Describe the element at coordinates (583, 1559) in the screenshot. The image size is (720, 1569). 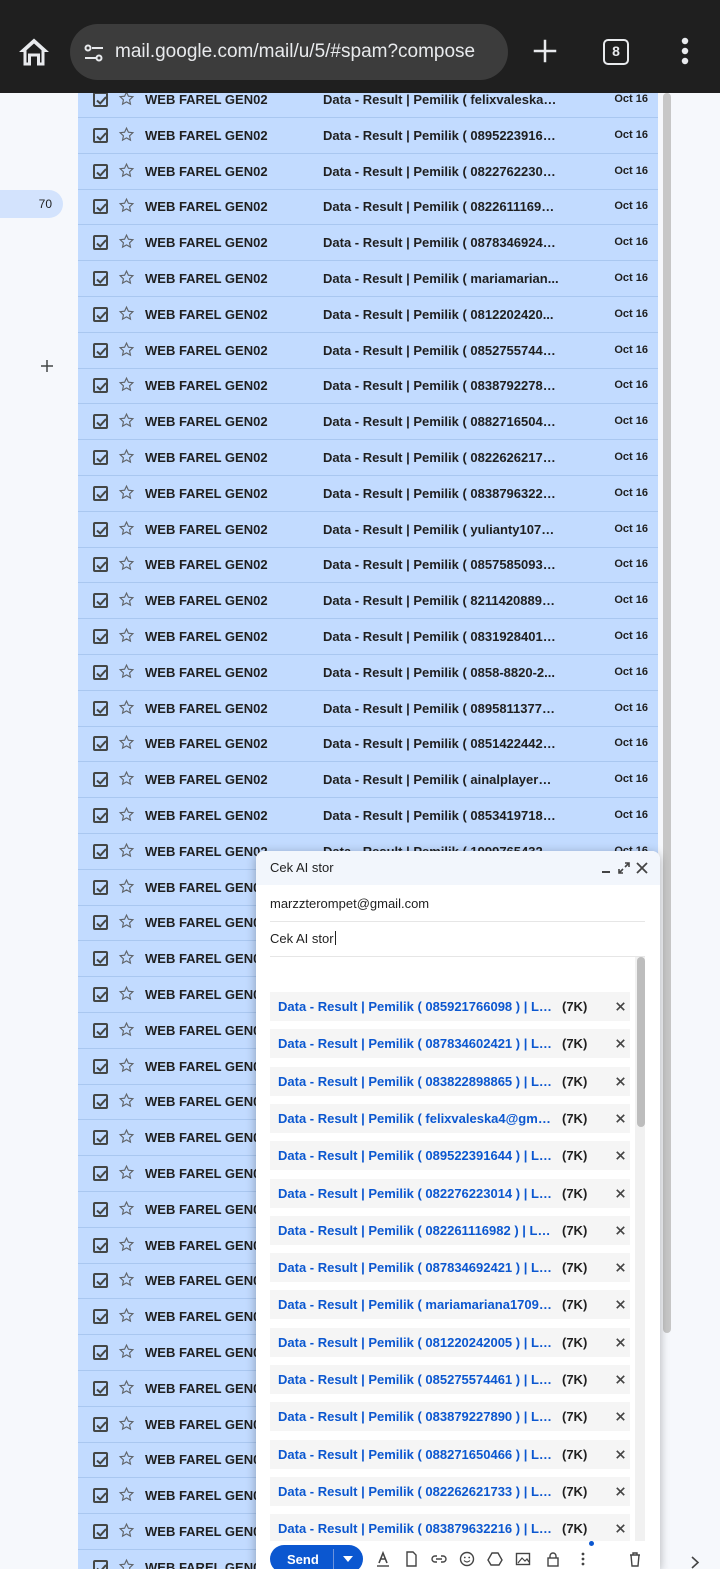
I see `more-options-icon` at that location.